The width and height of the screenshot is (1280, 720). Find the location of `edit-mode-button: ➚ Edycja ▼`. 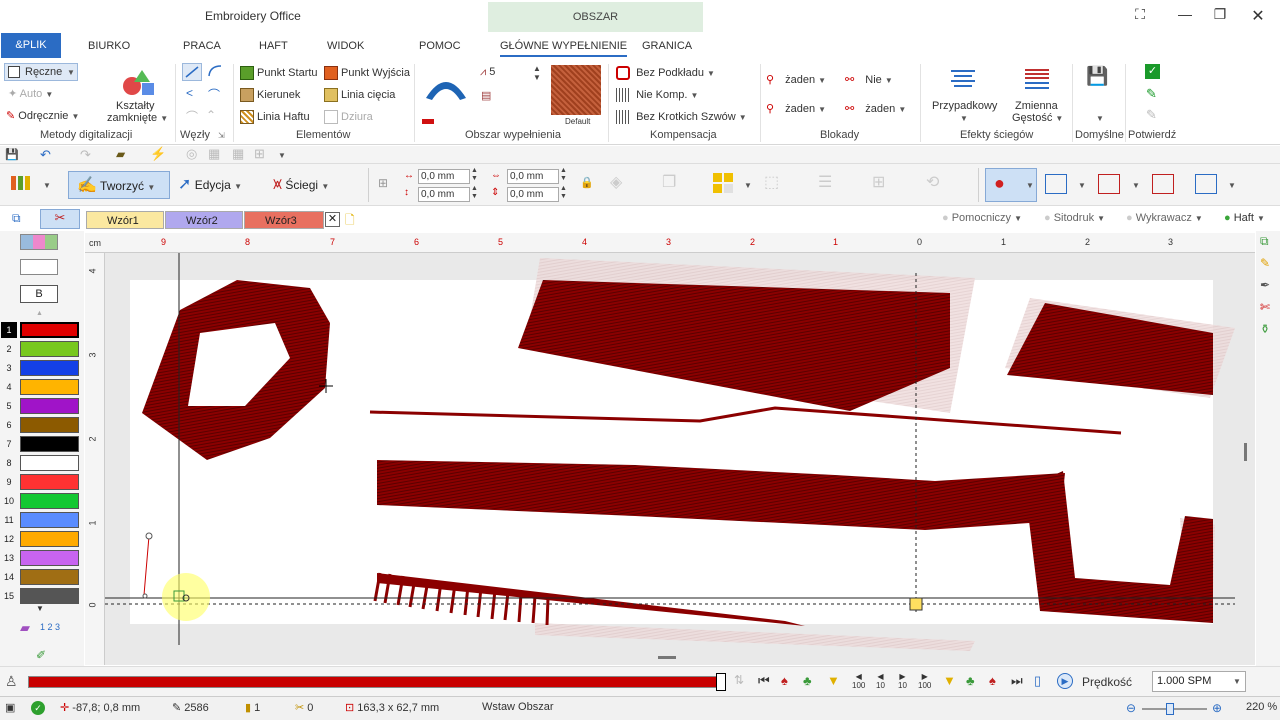

edit-mode-button: ➚ Edycja ▼ is located at coordinates (210, 185).